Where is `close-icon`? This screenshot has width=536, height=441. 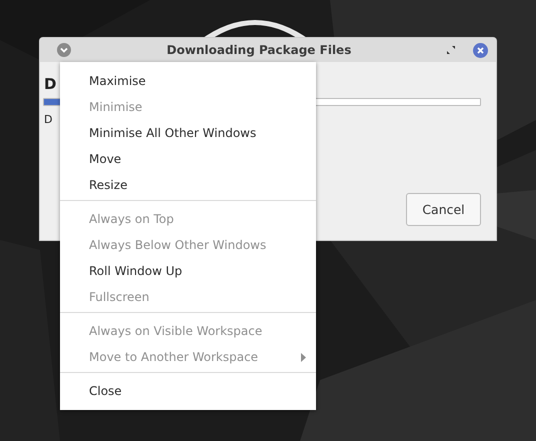 close-icon is located at coordinates (480, 50).